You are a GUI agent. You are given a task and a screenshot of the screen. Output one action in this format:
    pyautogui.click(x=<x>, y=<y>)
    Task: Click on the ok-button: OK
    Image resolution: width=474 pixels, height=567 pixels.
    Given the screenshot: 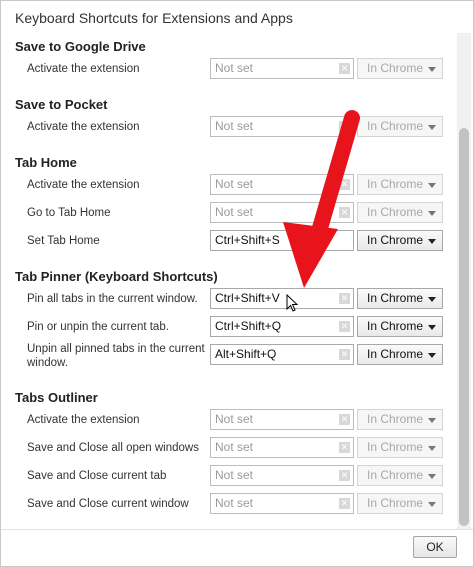 What is the action you would take?
    pyautogui.click(x=435, y=547)
    